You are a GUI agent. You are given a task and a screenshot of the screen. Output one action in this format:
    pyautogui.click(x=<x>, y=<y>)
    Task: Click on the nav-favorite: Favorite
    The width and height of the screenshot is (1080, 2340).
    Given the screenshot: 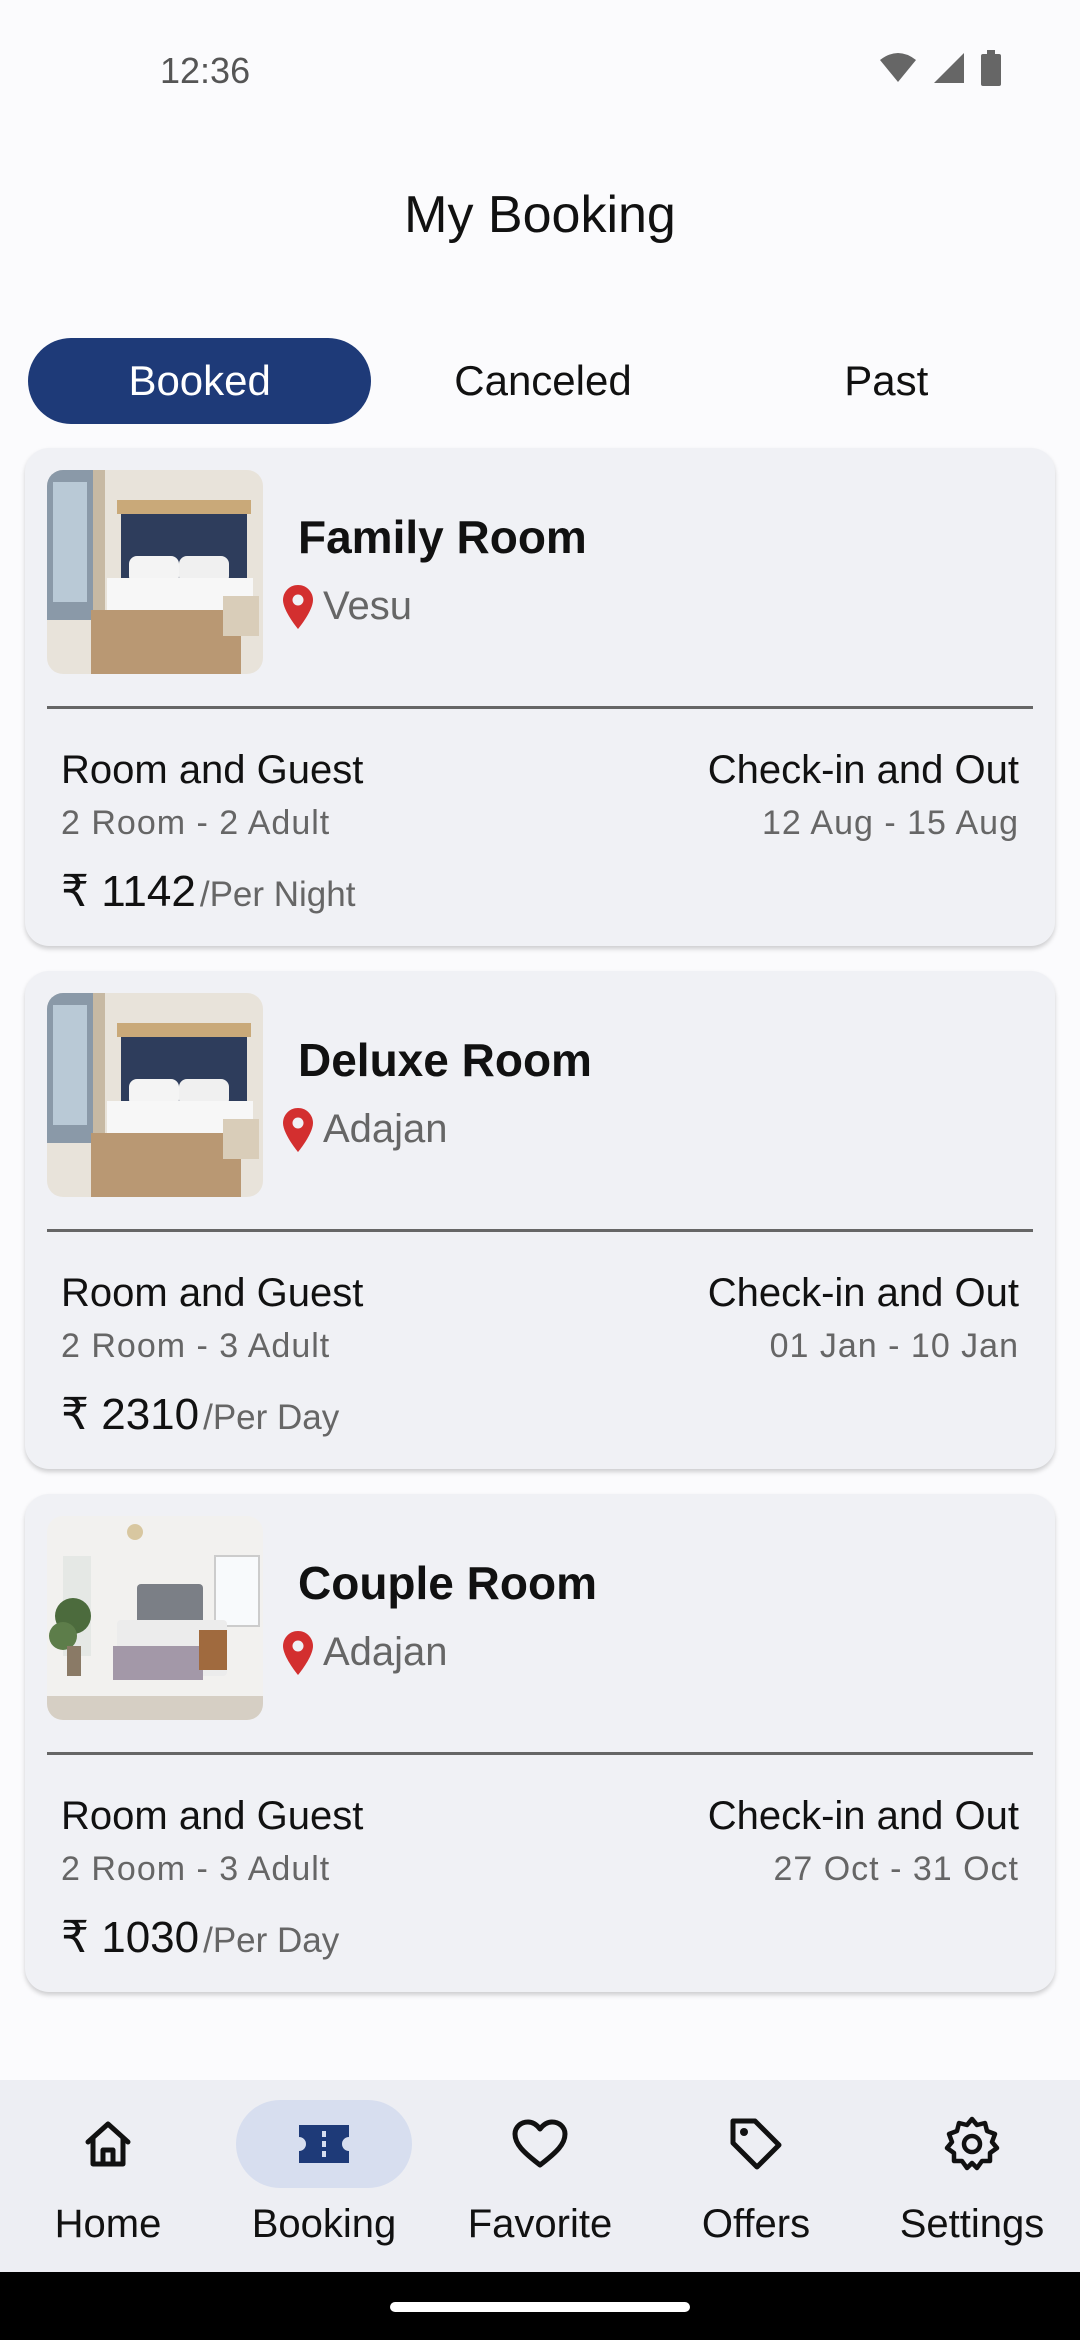 What is the action you would take?
    pyautogui.click(x=540, y=2176)
    